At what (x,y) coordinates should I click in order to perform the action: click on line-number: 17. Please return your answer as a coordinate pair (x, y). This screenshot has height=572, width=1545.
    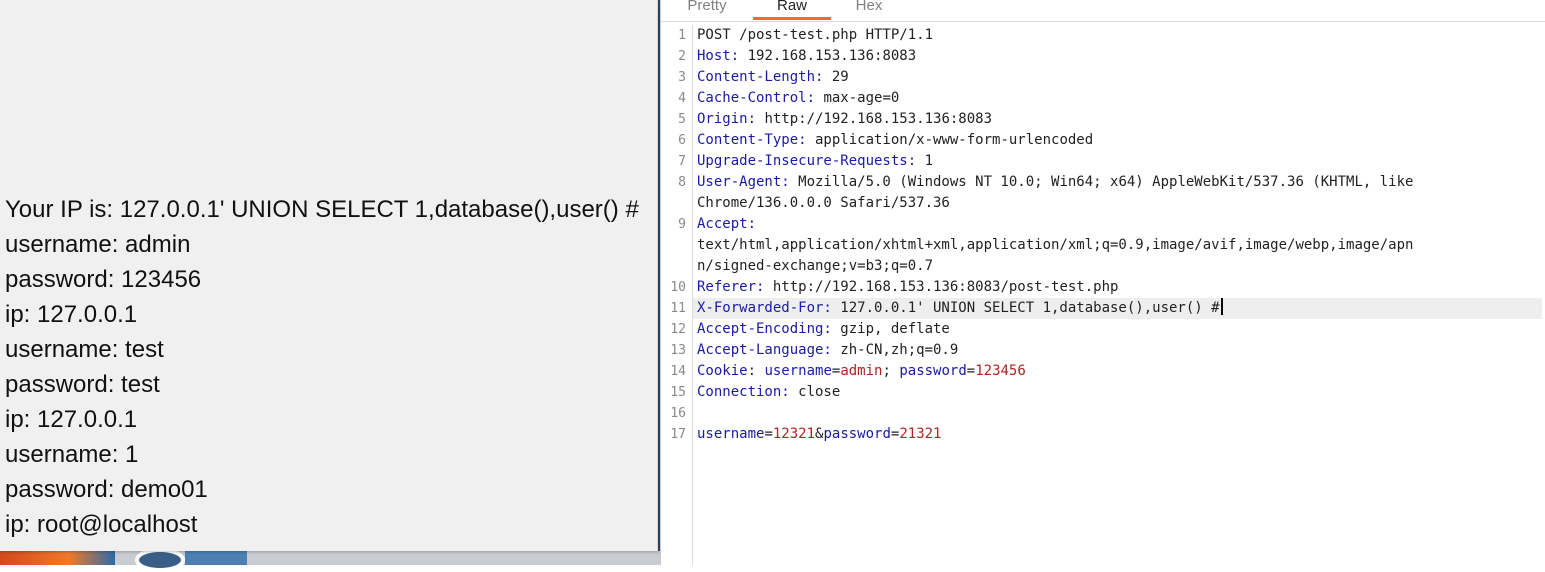
    Looking at the image, I should click on (678, 434).